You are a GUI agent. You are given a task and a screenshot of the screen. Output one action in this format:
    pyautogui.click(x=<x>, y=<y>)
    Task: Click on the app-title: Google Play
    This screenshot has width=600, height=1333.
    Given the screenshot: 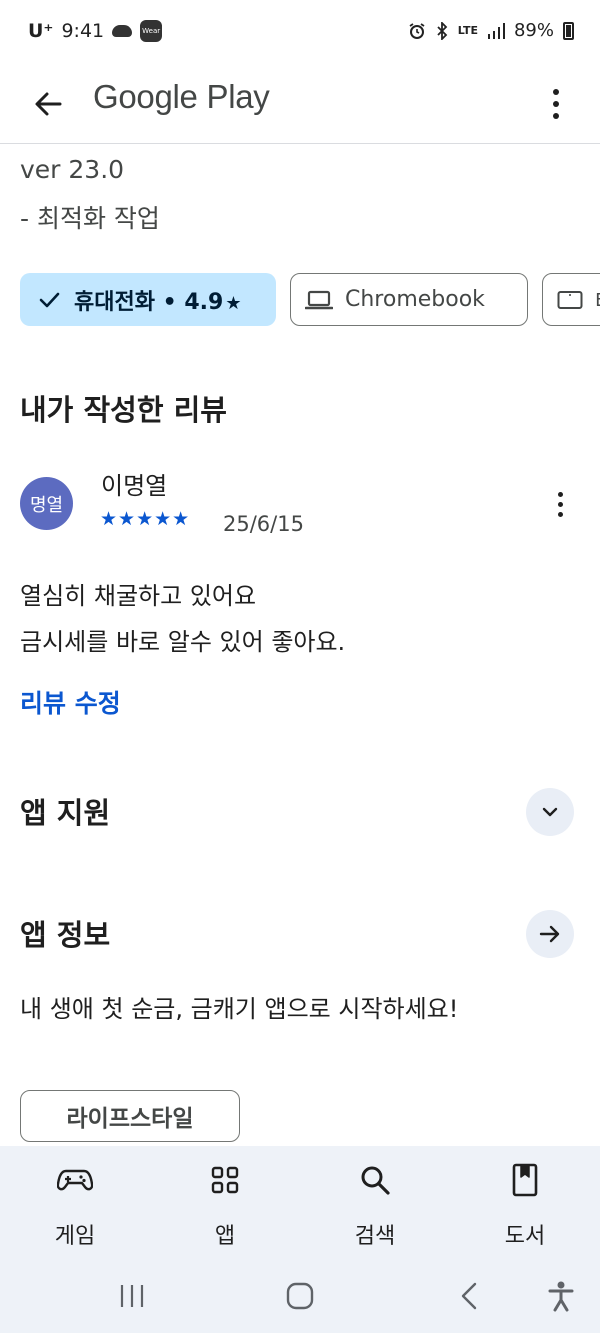 What is the action you would take?
    pyautogui.click(x=181, y=96)
    